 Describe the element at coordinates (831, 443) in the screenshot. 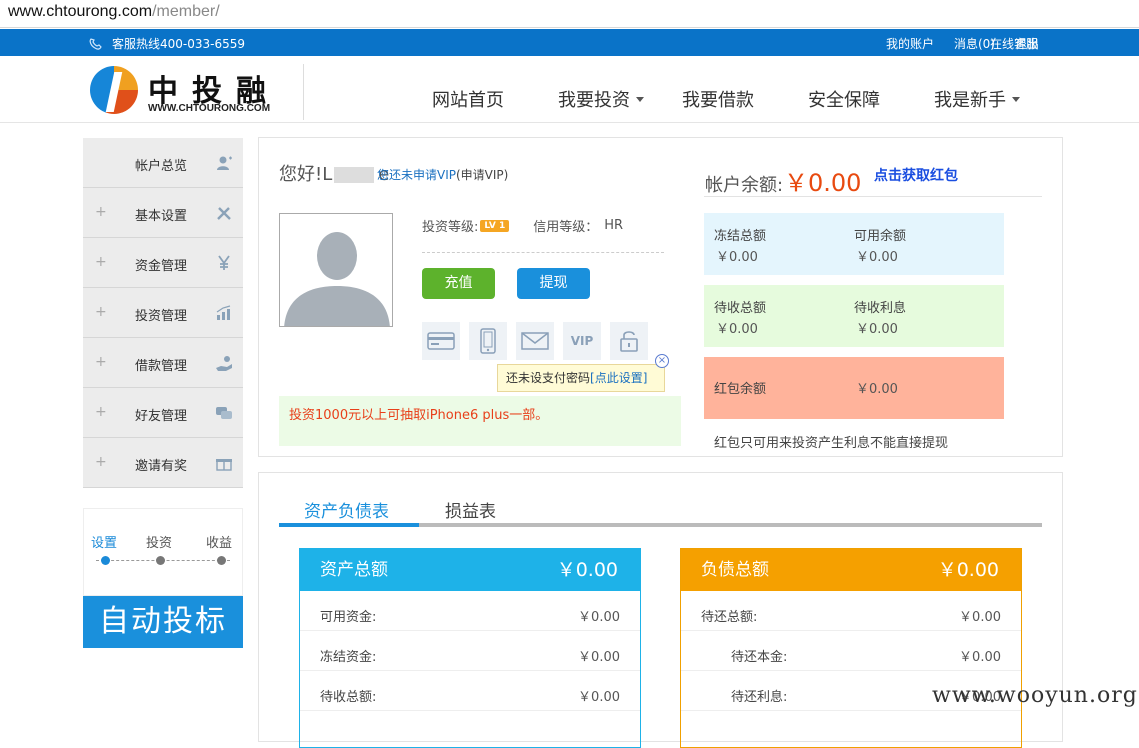

I see `redpack-note: 红包只可用来投资产生利息不能直接提现` at that location.